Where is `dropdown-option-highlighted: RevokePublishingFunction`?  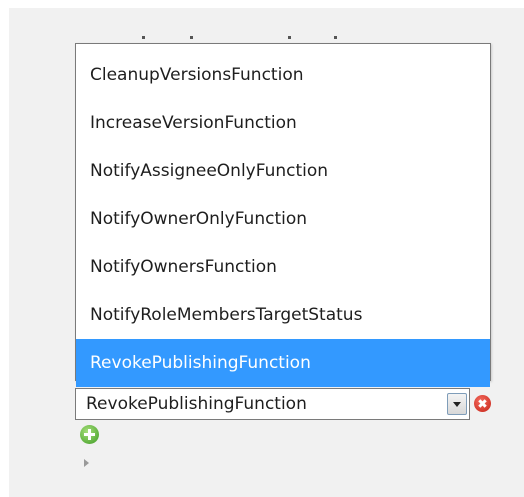
dropdown-option-highlighted: RevokePublishingFunction is located at coordinates (283, 363).